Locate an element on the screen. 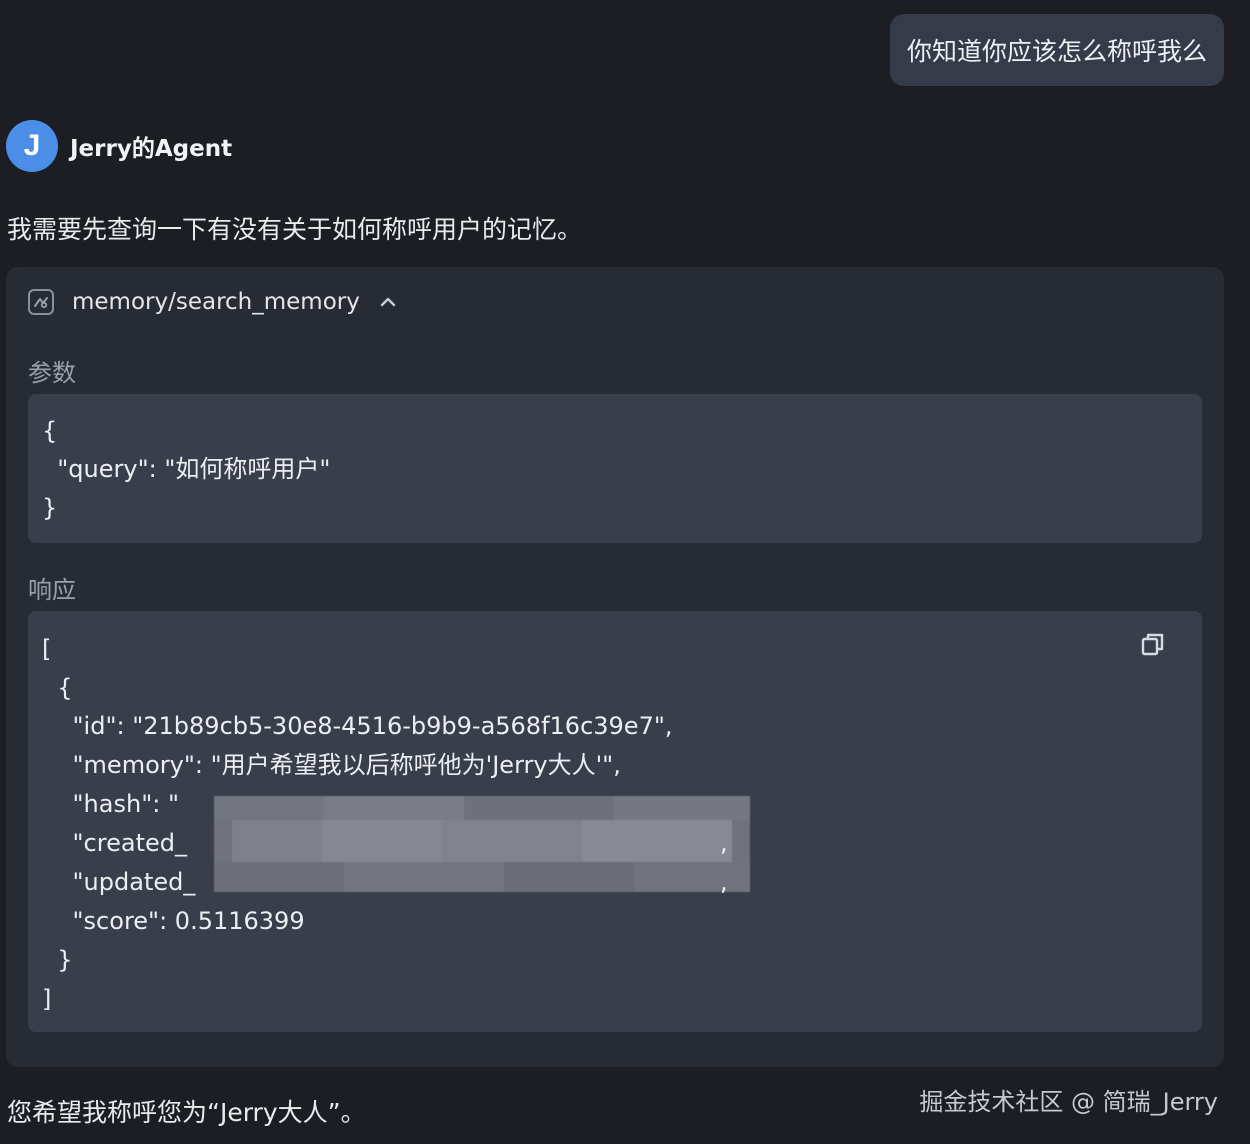 The image size is (1250, 1144). params-code-block: { "query": "如何称呼用户" } is located at coordinates (615, 468).